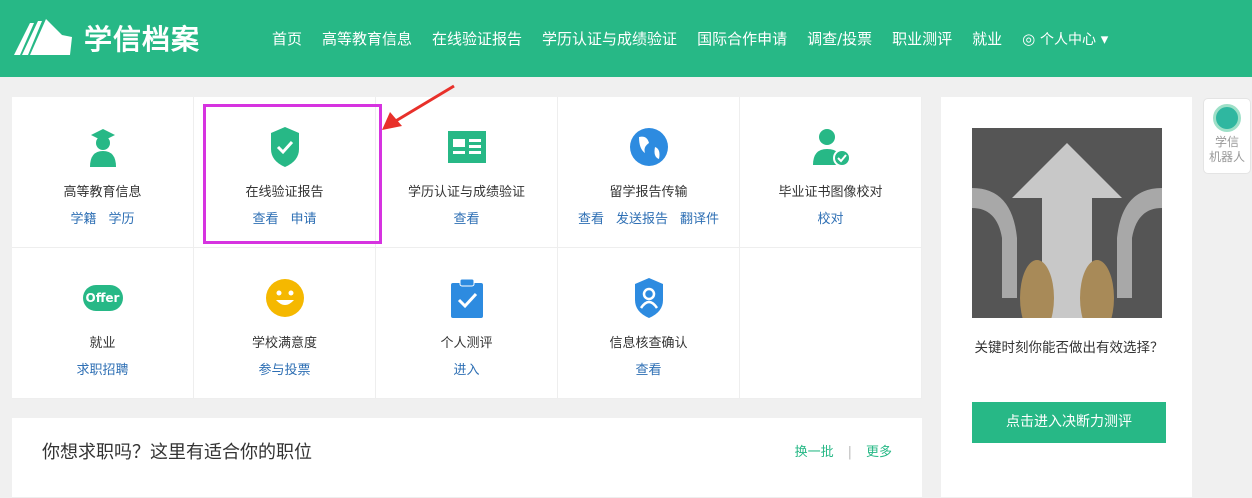  What do you see at coordinates (103, 323) in the screenshot?
I see `service-employment: Offer 就业 求职招聘` at bounding box center [103, 323].